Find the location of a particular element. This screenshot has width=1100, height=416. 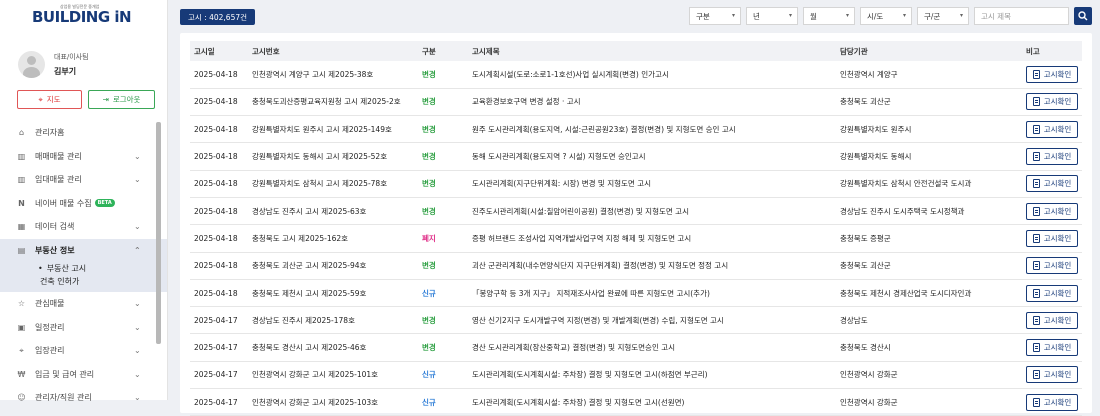

col-header-kind: 구분 is located at coordinates (443, 51).